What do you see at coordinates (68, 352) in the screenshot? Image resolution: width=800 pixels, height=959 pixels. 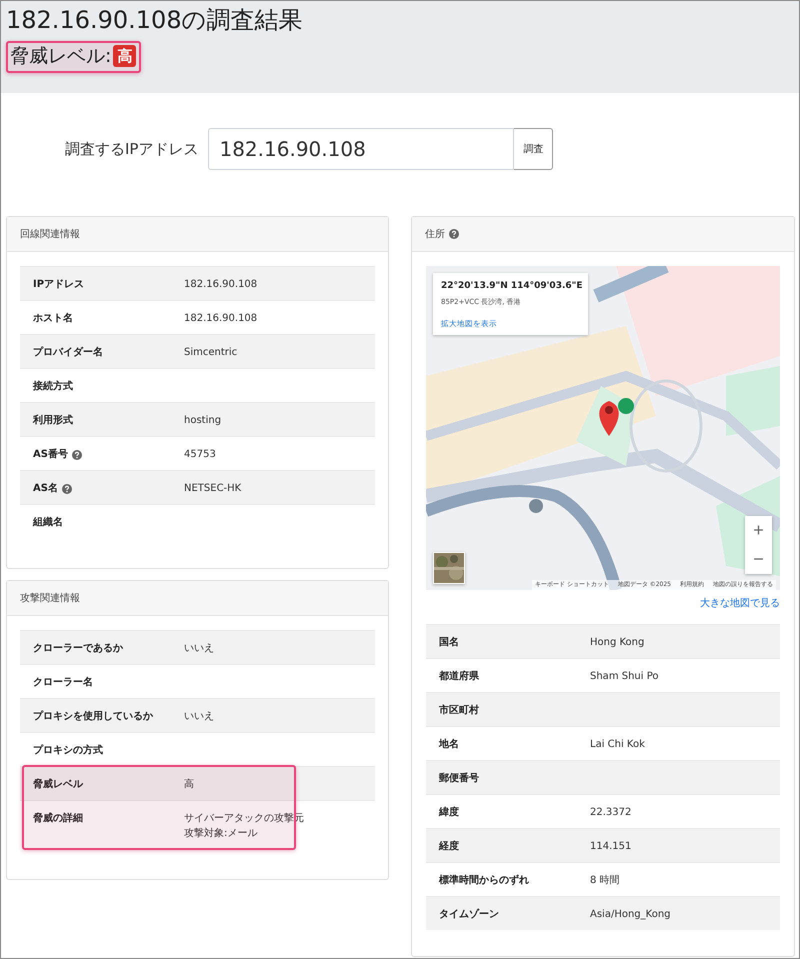 I see `row-label: プロバイダー名` at bounding box center [68, 352].